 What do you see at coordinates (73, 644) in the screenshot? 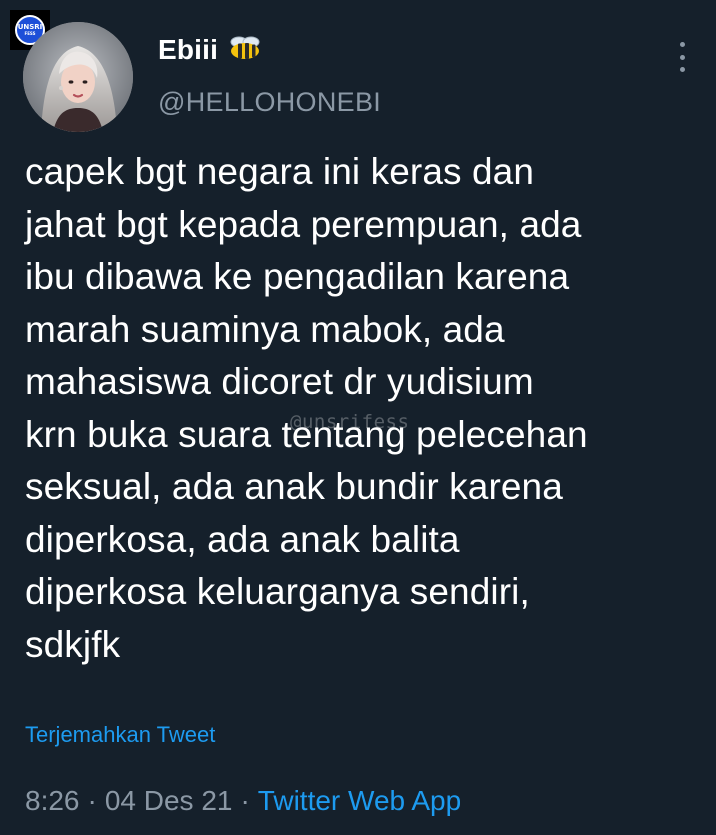
I see `tweet-text-line: sdkjfk` at bounding box center [73, 644].